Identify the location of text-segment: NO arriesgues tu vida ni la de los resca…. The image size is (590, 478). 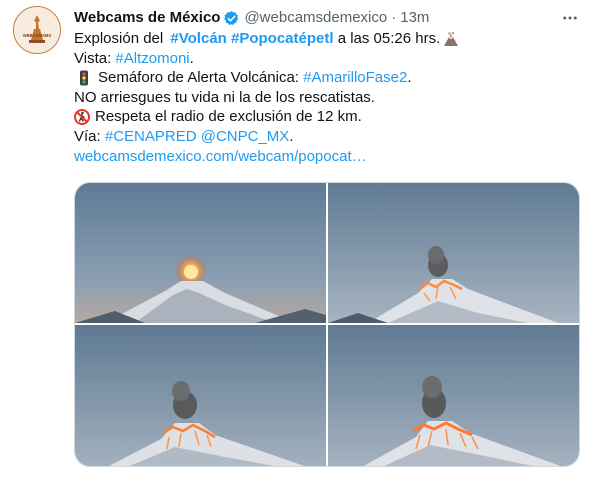
(224, 97).